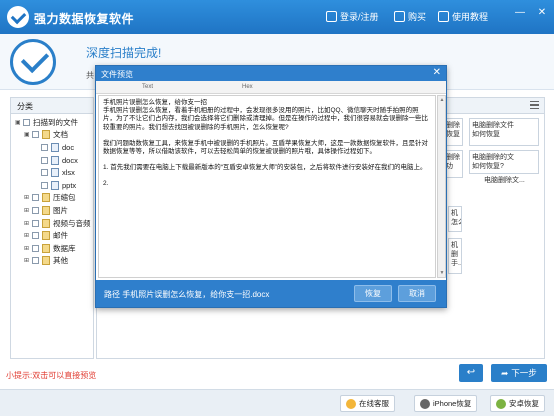  Describe the element at coordinates (60, 261) in the screenshot. I see `category-label: 其他` at that location.